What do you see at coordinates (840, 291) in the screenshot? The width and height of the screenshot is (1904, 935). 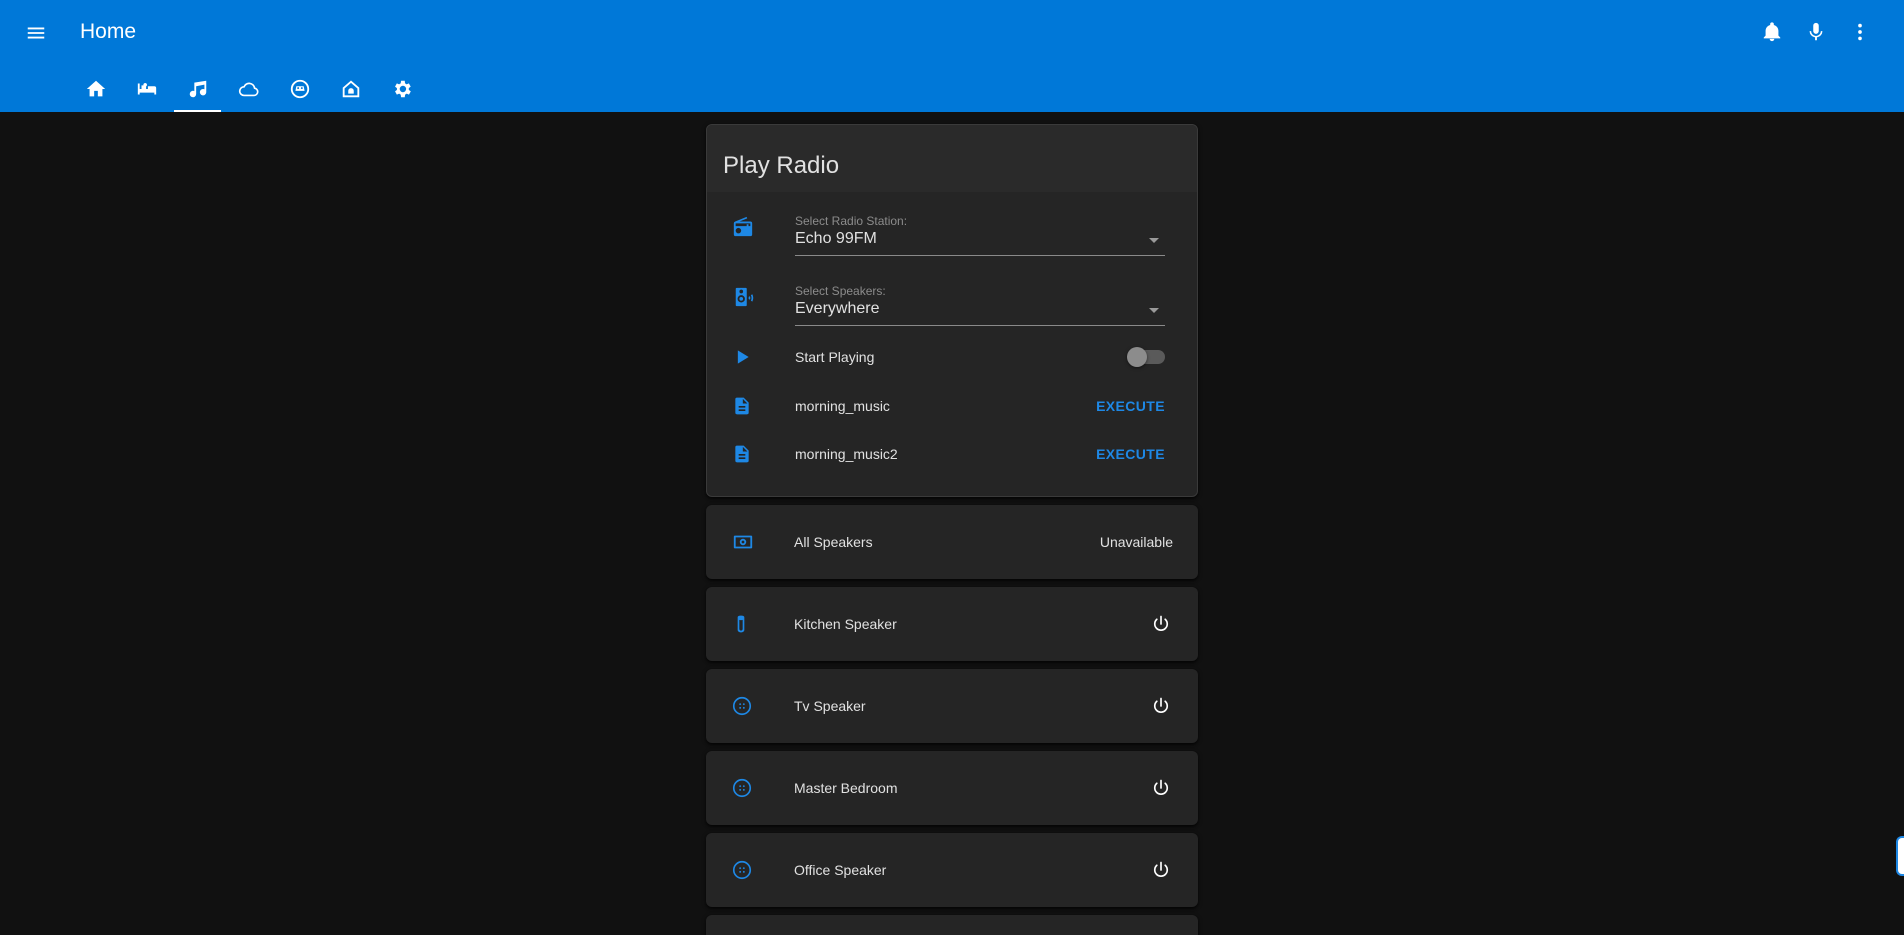 I see `speakers-label: Select Speakers:` at bounding box center [840, 291].